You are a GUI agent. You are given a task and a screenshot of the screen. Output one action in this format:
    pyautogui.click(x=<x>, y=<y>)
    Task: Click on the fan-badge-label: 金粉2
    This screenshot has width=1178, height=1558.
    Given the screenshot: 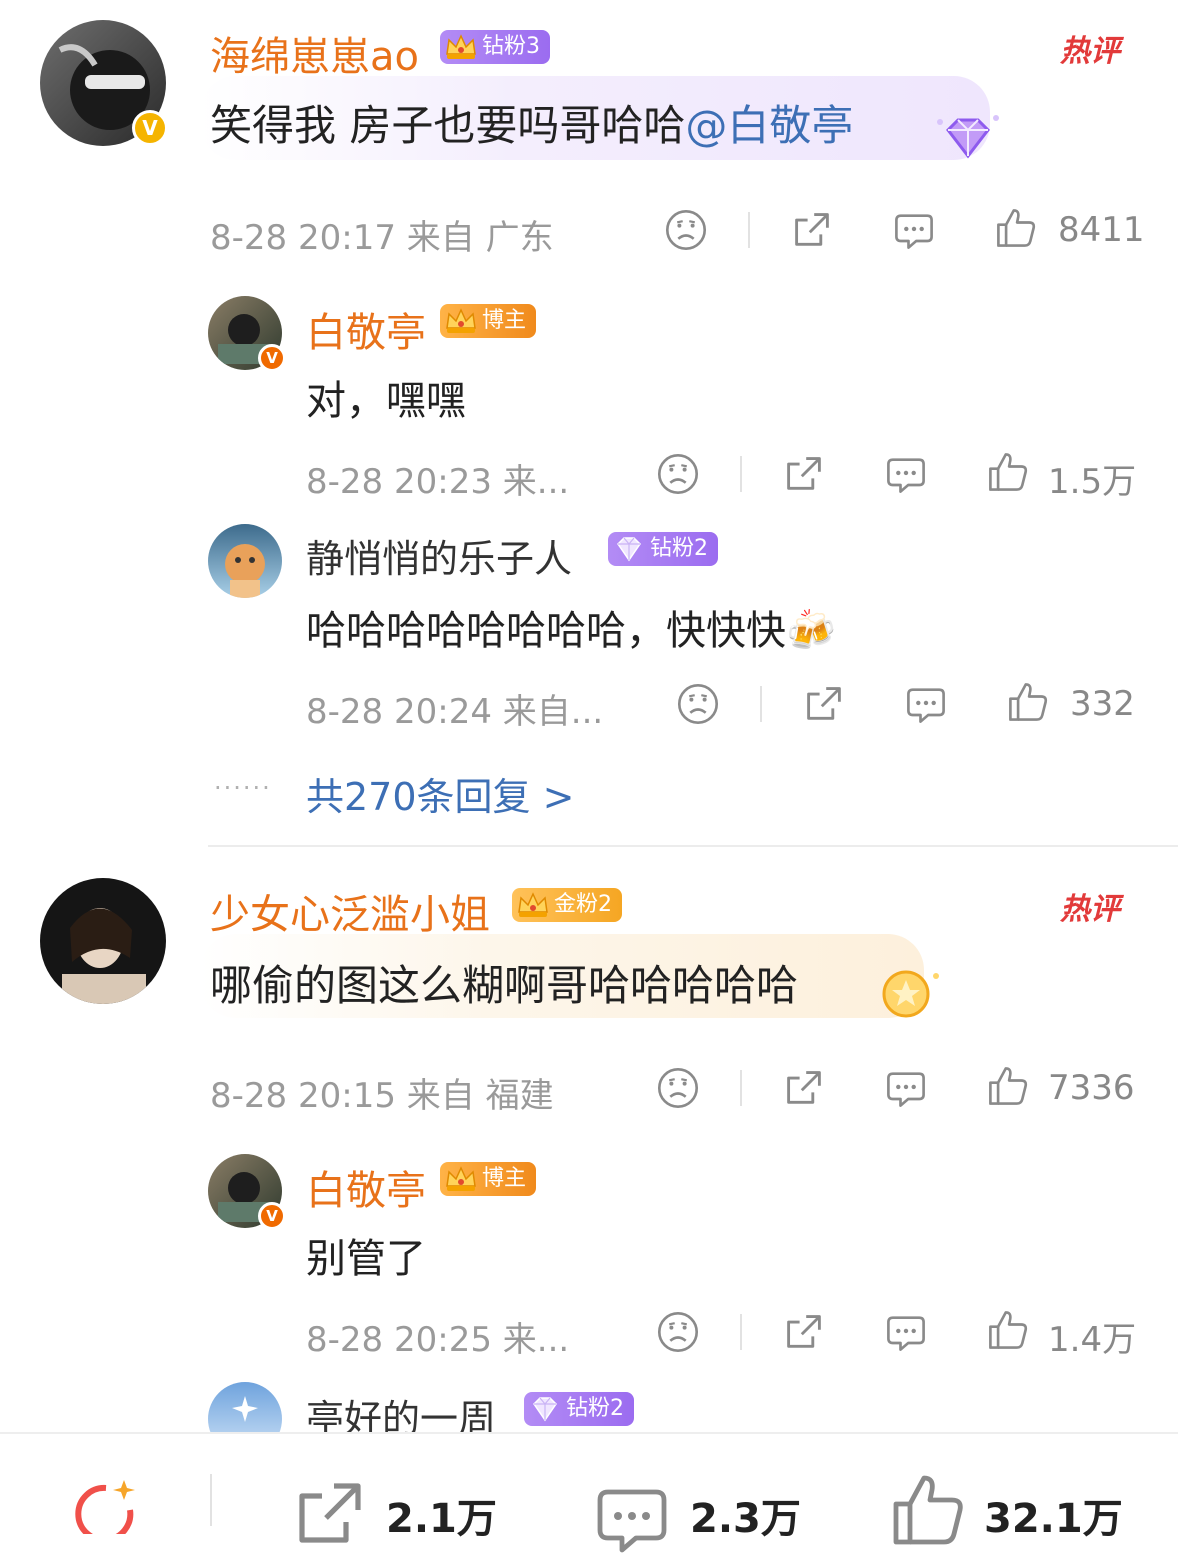 What is the action you would take?
    pyautogui.click(x=583, y=904)
    